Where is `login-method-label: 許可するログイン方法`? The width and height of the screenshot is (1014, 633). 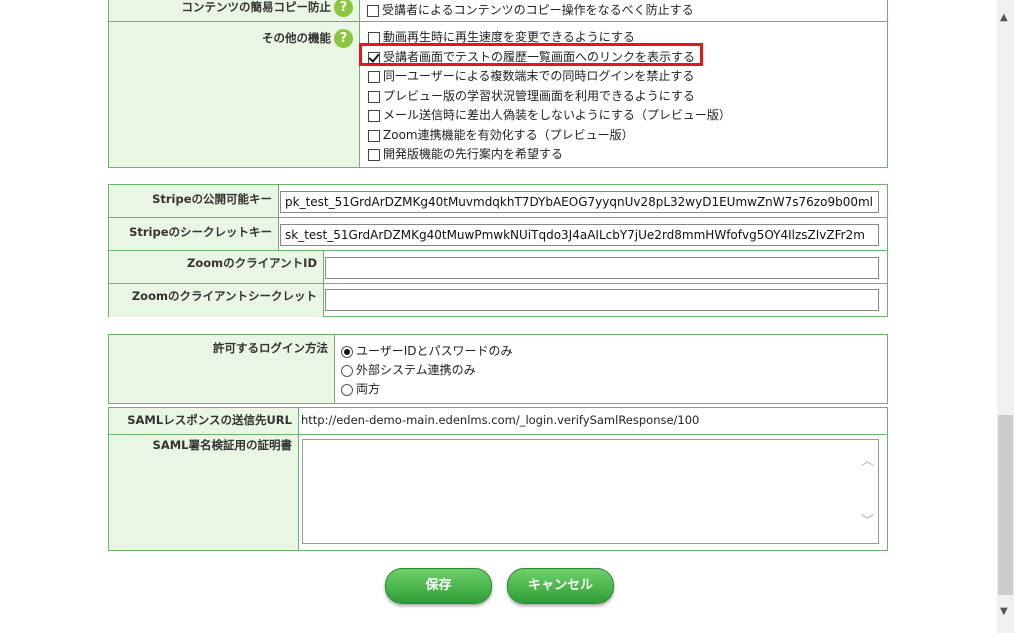
login-method-label: 許可するログイン方法 is located at coordinates (222, 369).